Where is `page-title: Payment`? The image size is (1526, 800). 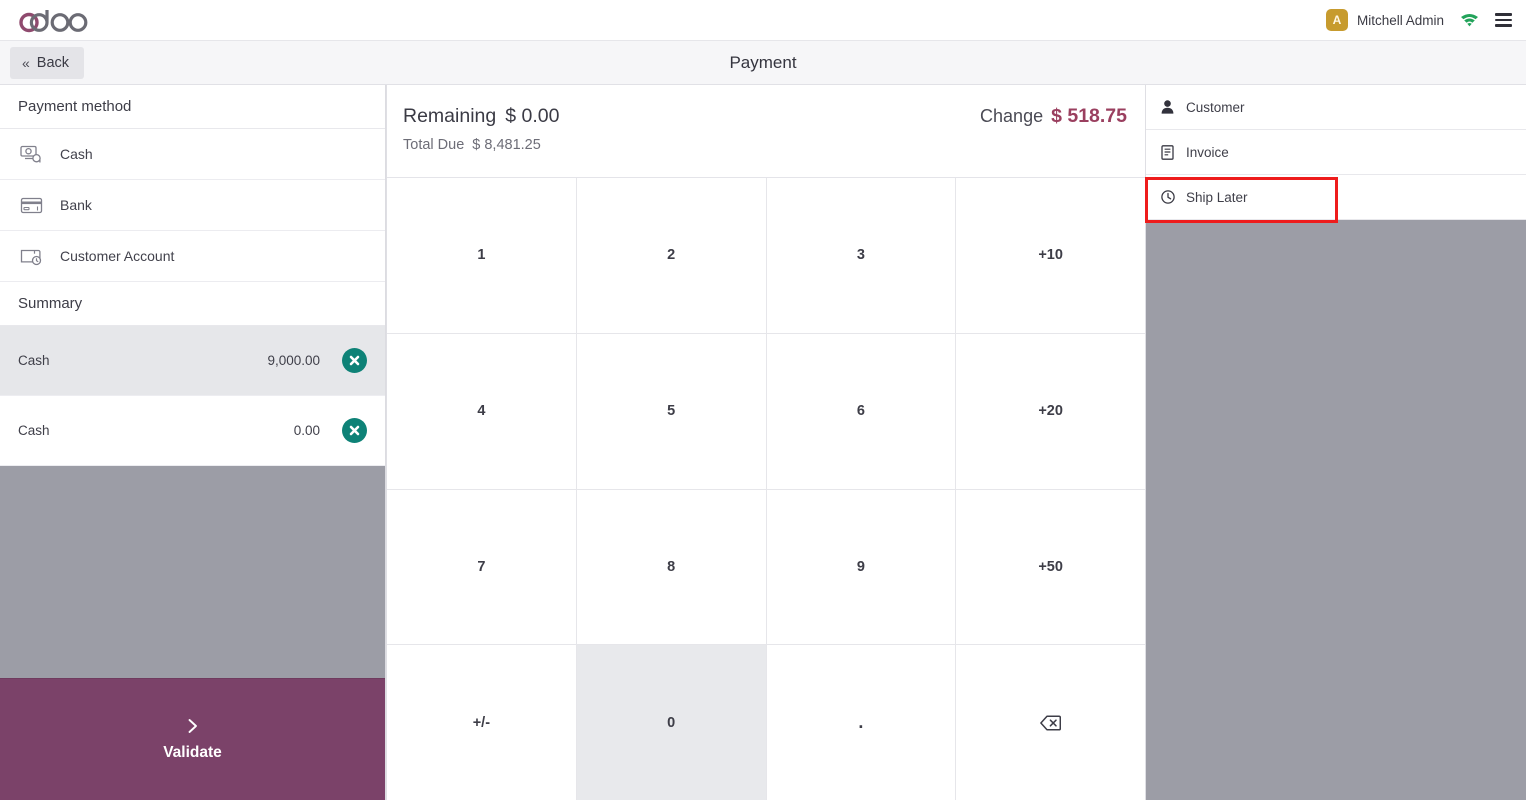
page-title: Payment is located at coordinates (763, 62).